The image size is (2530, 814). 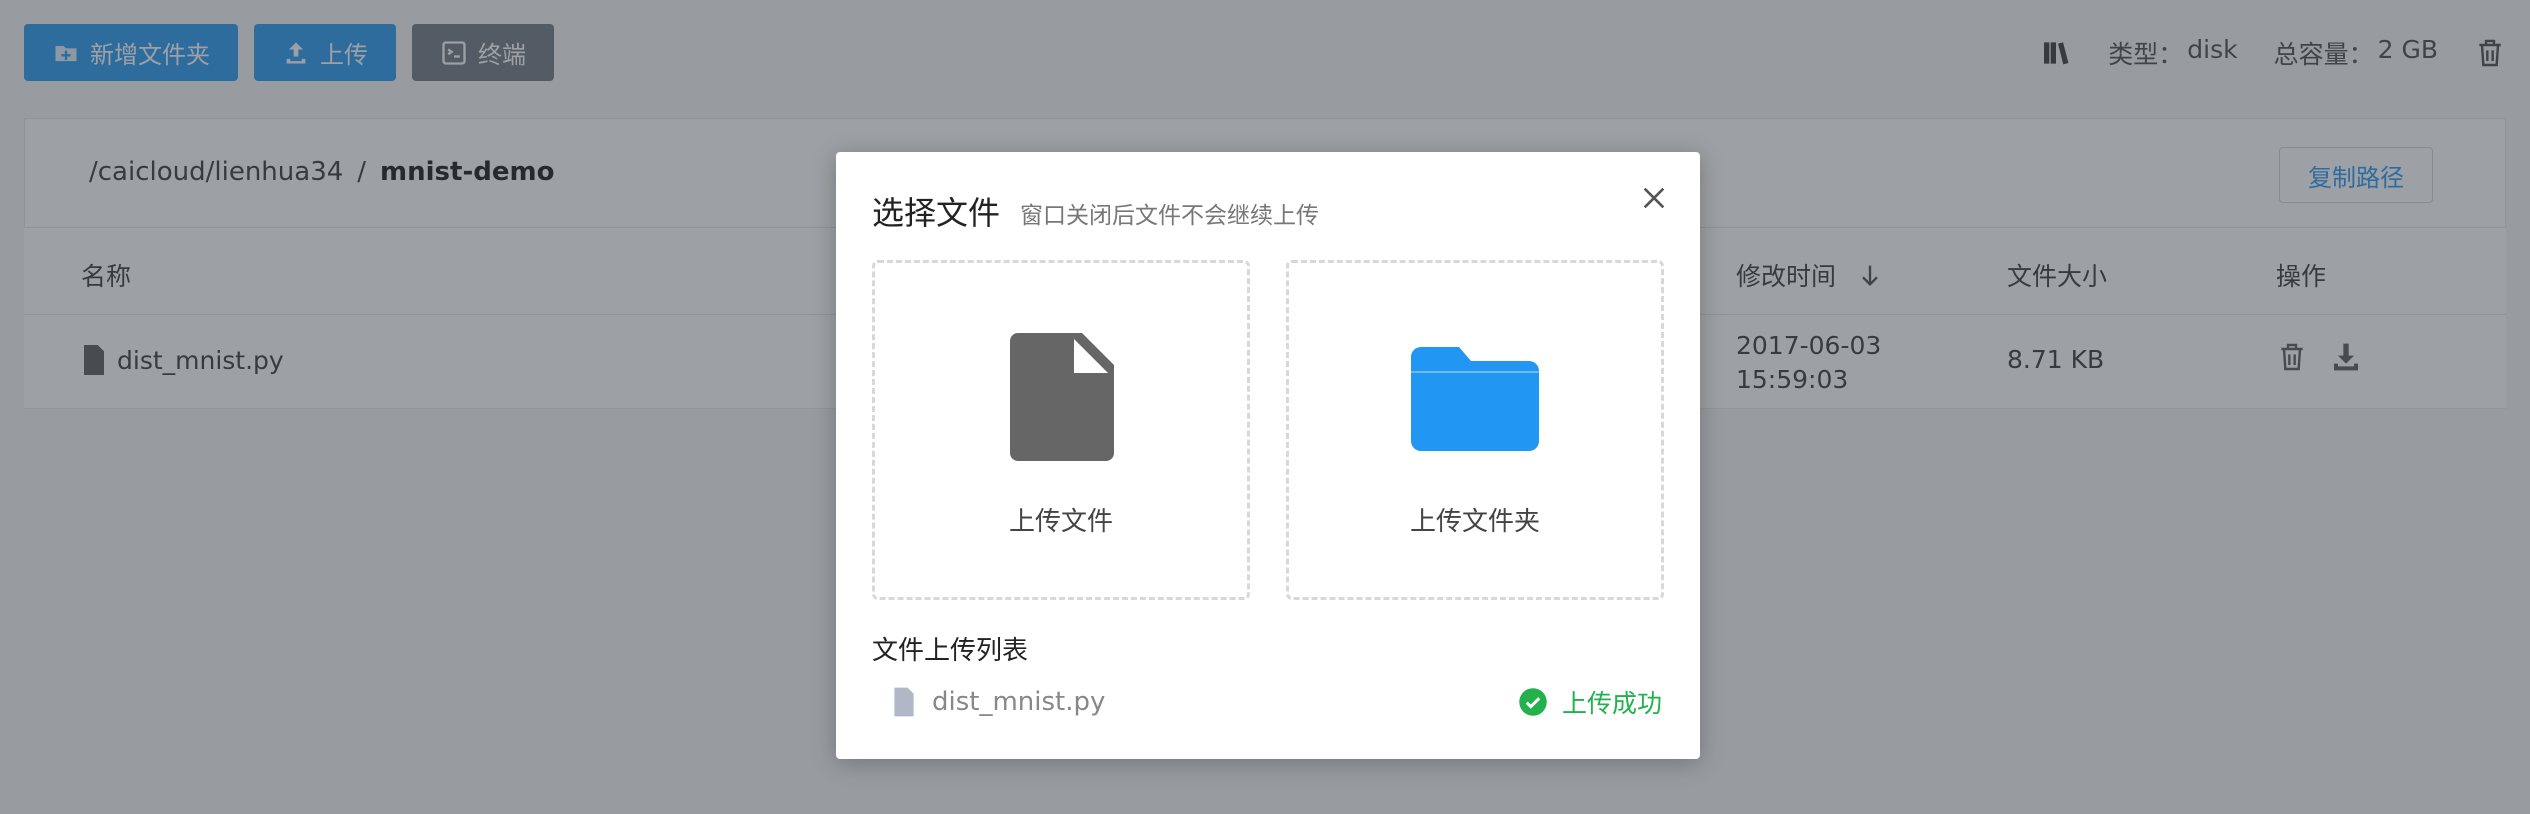 What do you see at coordinates (1474, 522) in the screenshot?
I see `upload-folder-label: 上传文件夹` at bounding box center [1474, 522].